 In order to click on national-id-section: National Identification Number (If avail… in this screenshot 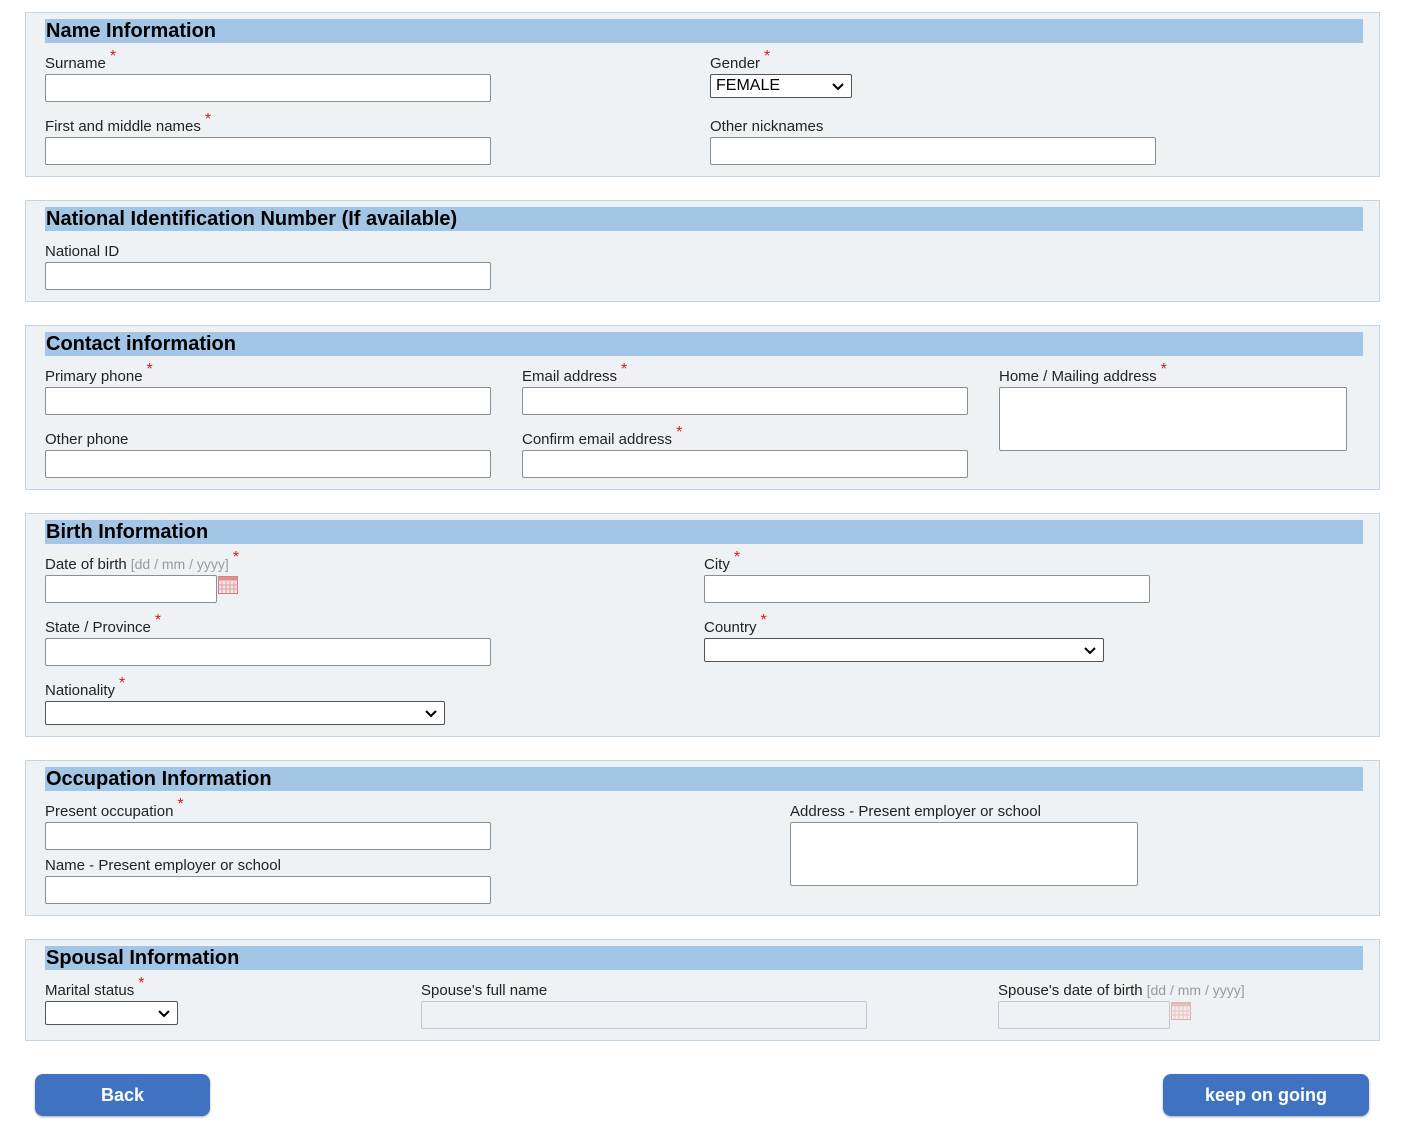, I will do `click(702, 251)`.